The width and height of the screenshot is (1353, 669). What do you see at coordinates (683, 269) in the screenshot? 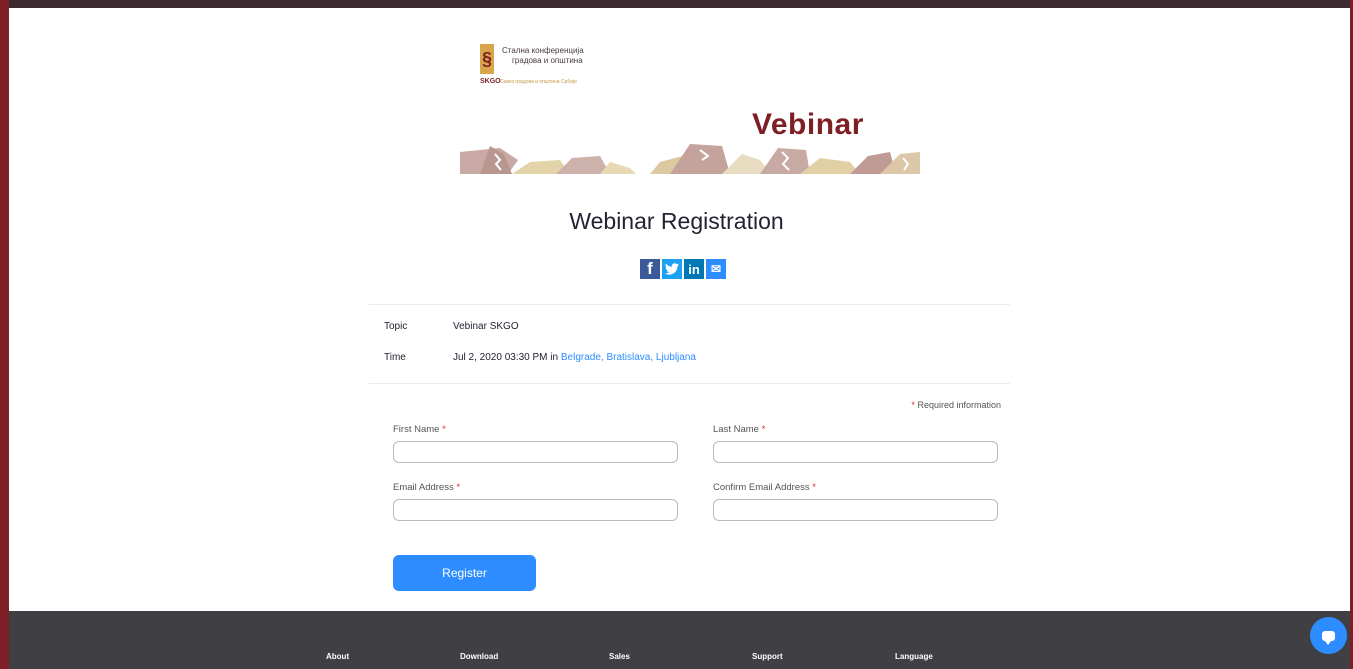
I see `share-buttons: f in ✉` at bounding box center [683, 269].